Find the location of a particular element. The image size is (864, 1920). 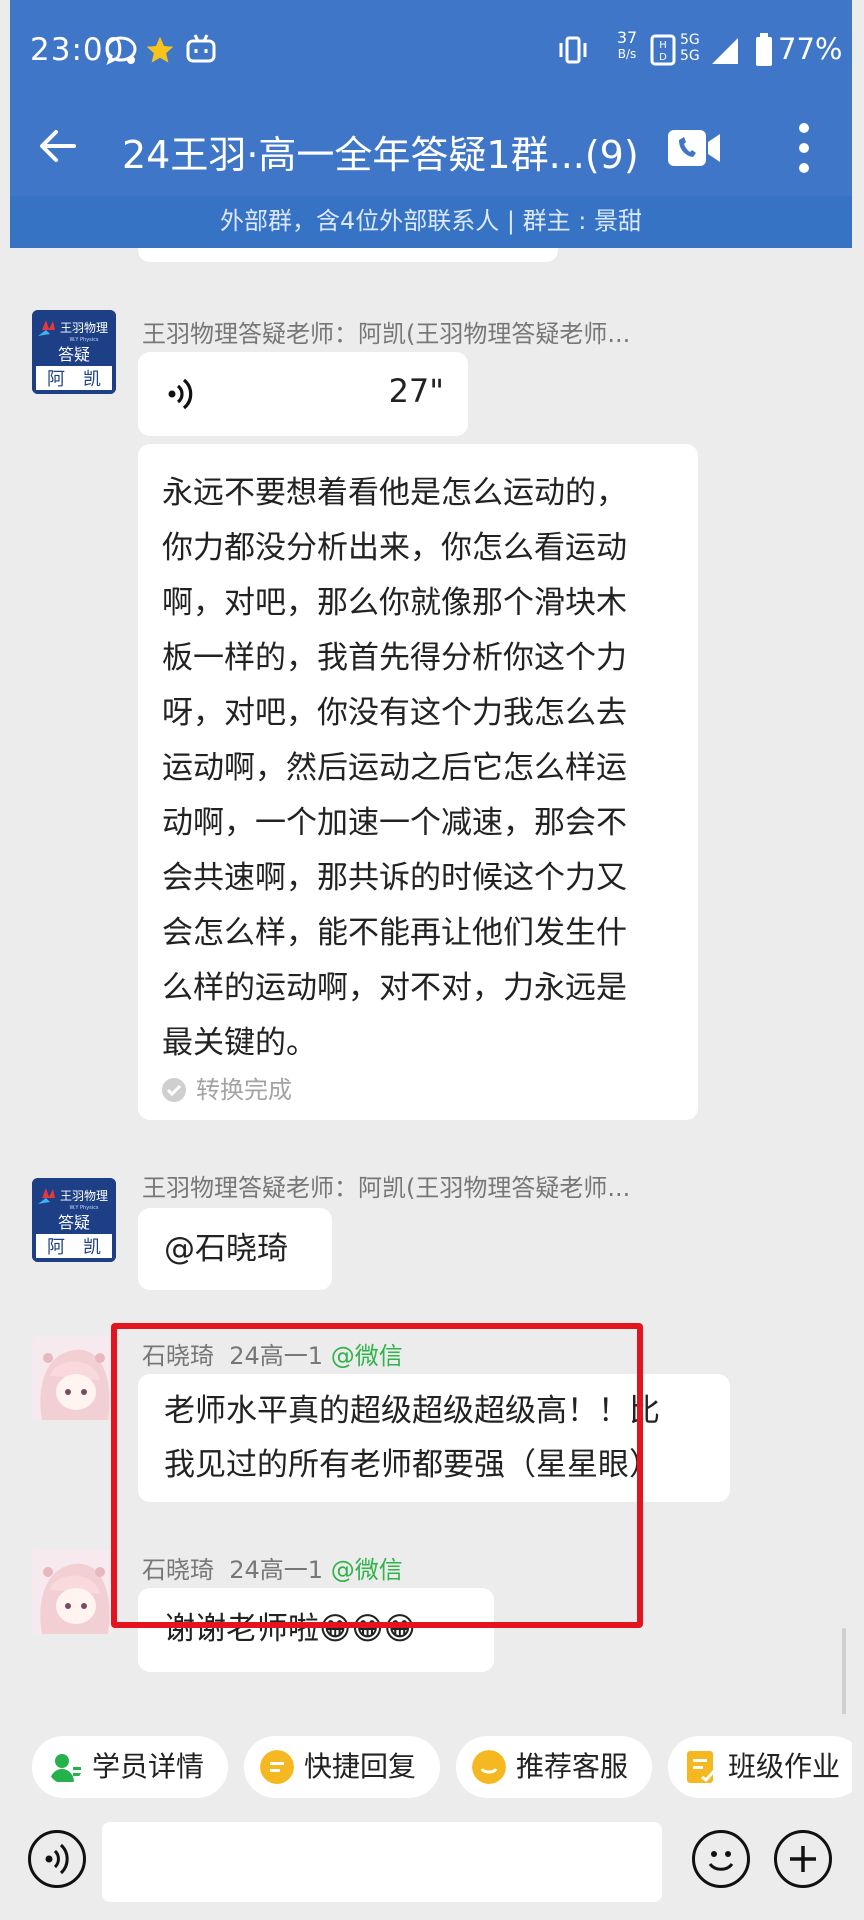

chip-recommend-service: 推荐客服 is located at coordinates (554, 1767).